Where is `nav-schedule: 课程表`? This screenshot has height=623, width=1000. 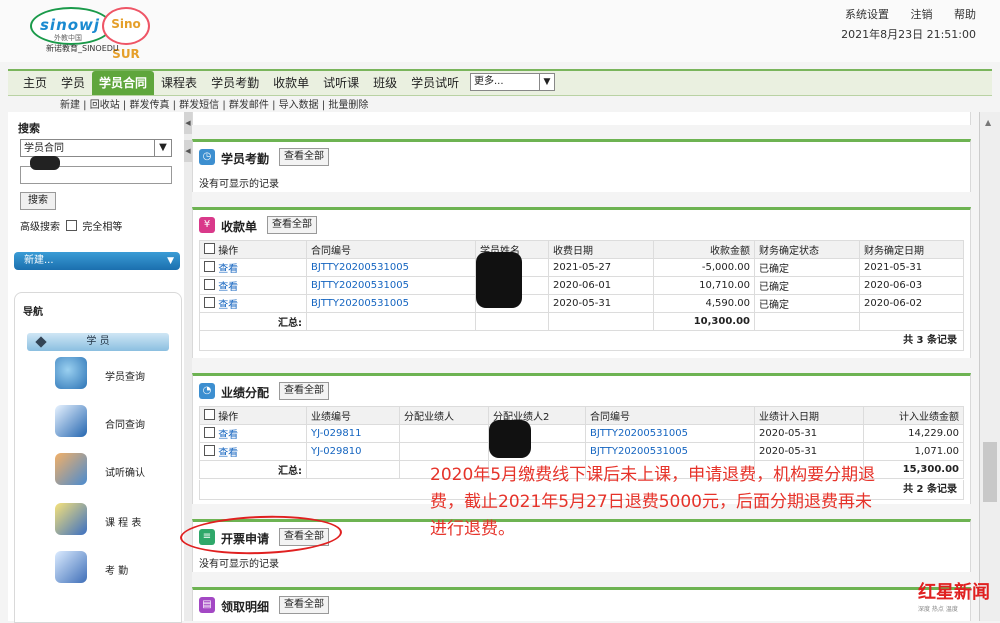
nav-schedule: 课程表 is located at coordinates (179, 83).